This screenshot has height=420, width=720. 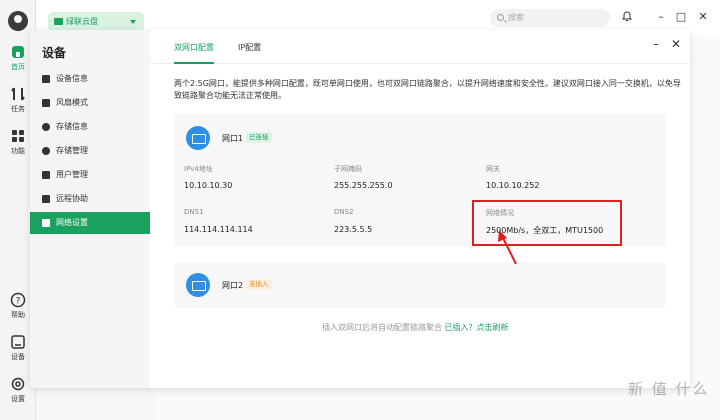 I want to click on home-icon, so click(x=18, y=52).